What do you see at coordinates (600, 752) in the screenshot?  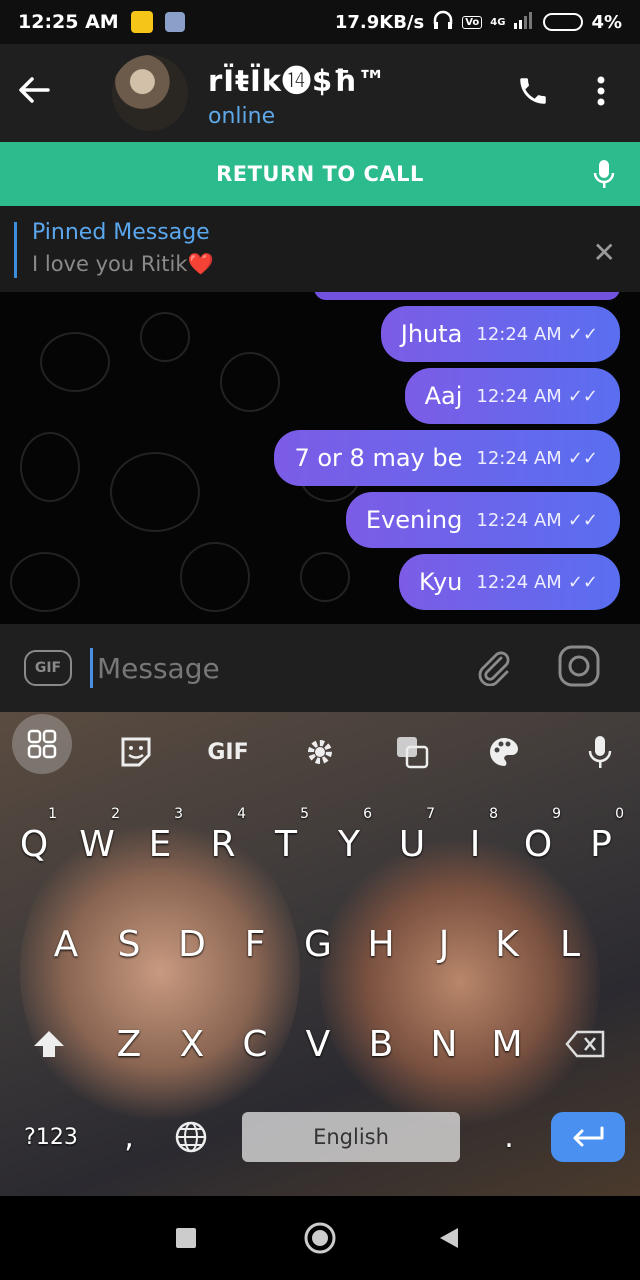 I see `voice-input-icon` at bounding box center [600, 752].